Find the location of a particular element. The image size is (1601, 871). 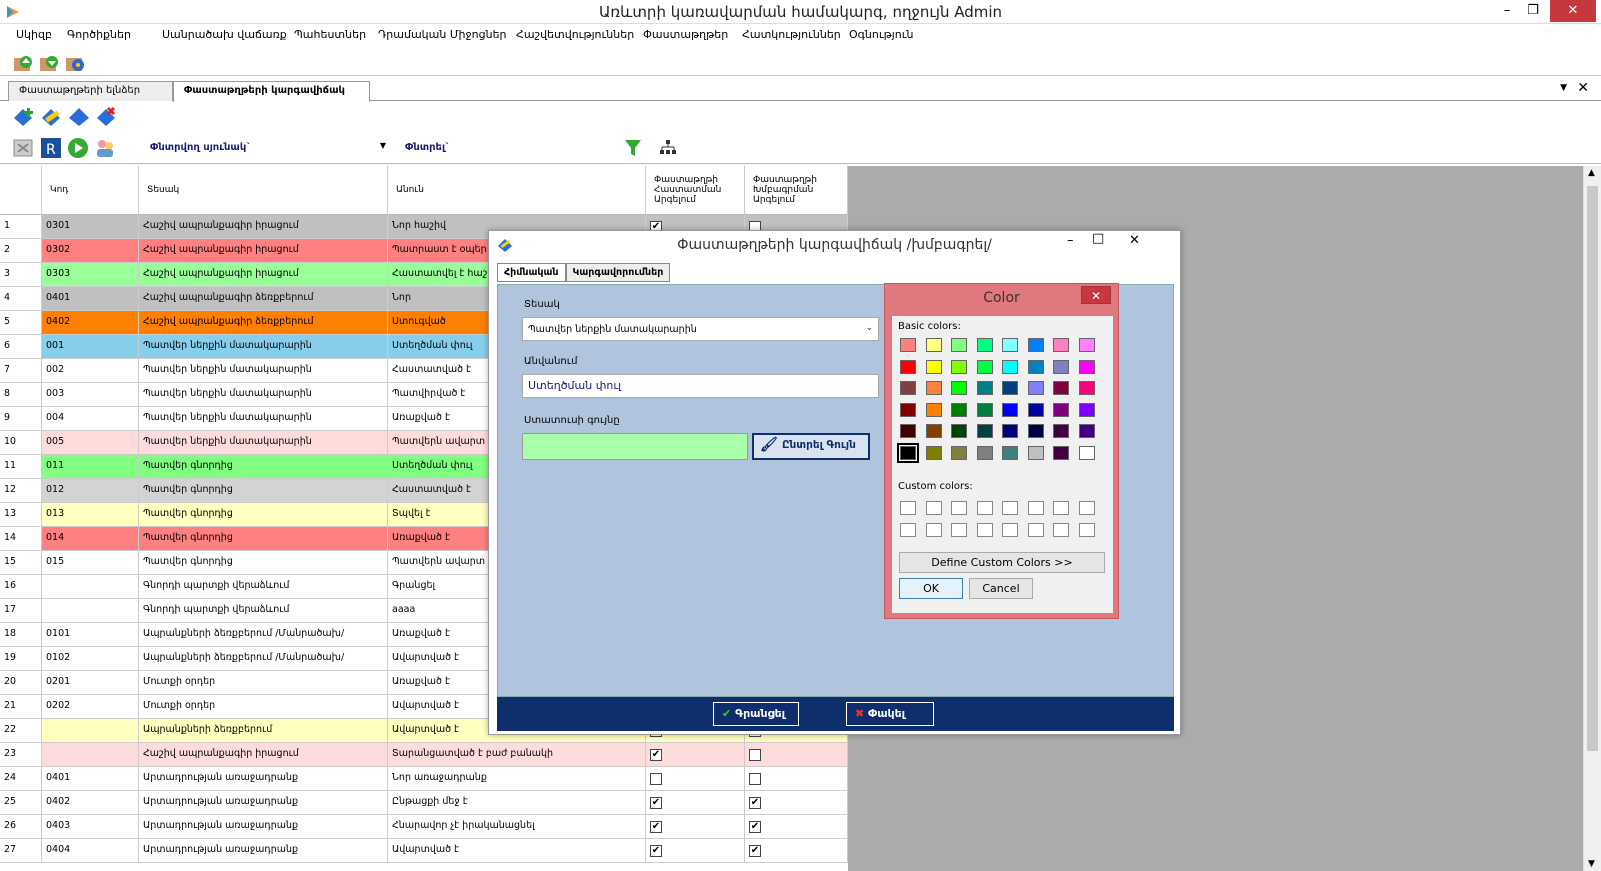

cell-name: Ընթացքի մեջ է is located at coordinates (517, 803).